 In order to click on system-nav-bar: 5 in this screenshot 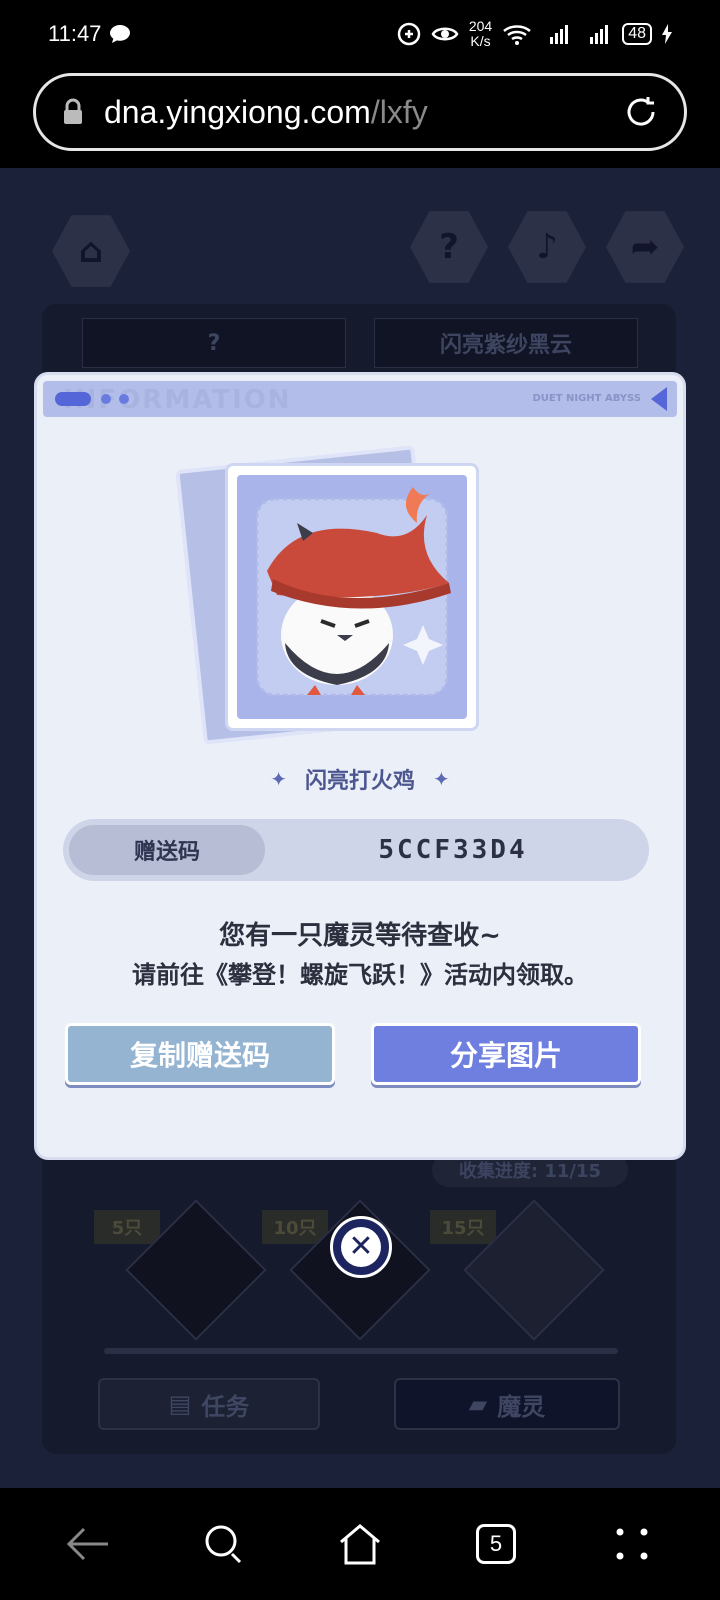, I will do `click(360, 1544)`.